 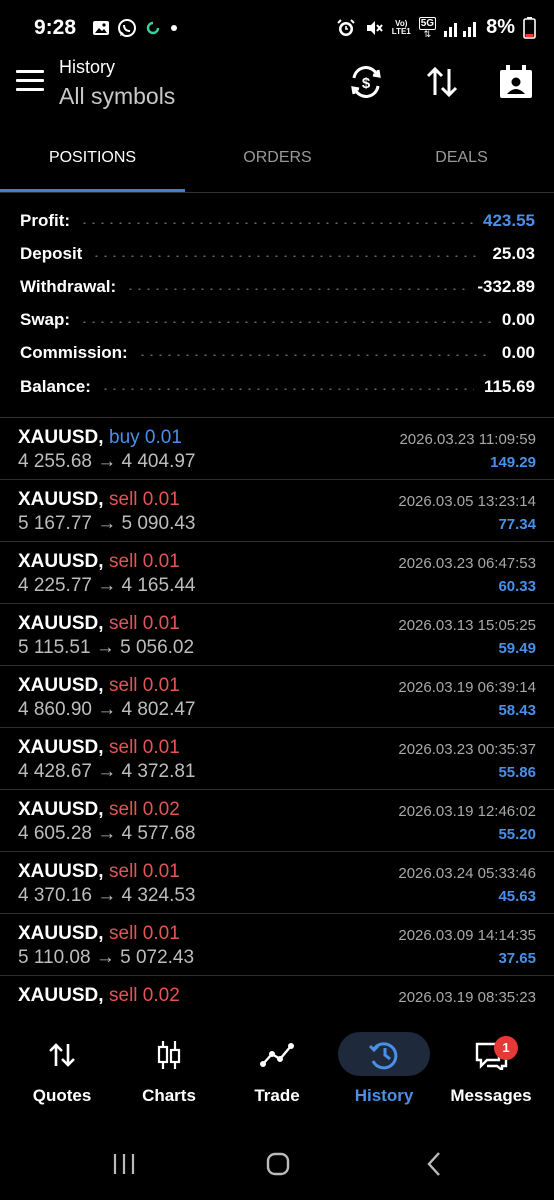 I want to click on page-title: History, so click(x=87, y=67).